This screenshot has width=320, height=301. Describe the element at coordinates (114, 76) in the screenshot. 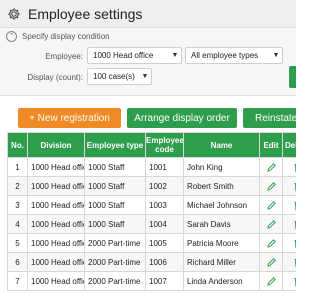

I see `display-count-select-value: 100 case(s)` at that location.